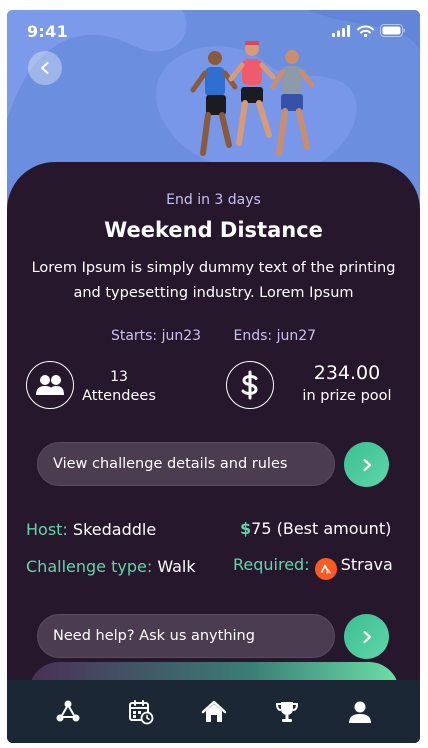 The height and width of the screenshot is (748, 428). I want to click on challenge-dates: Starts: jun23 Ends: jun27, so click(213, 336).